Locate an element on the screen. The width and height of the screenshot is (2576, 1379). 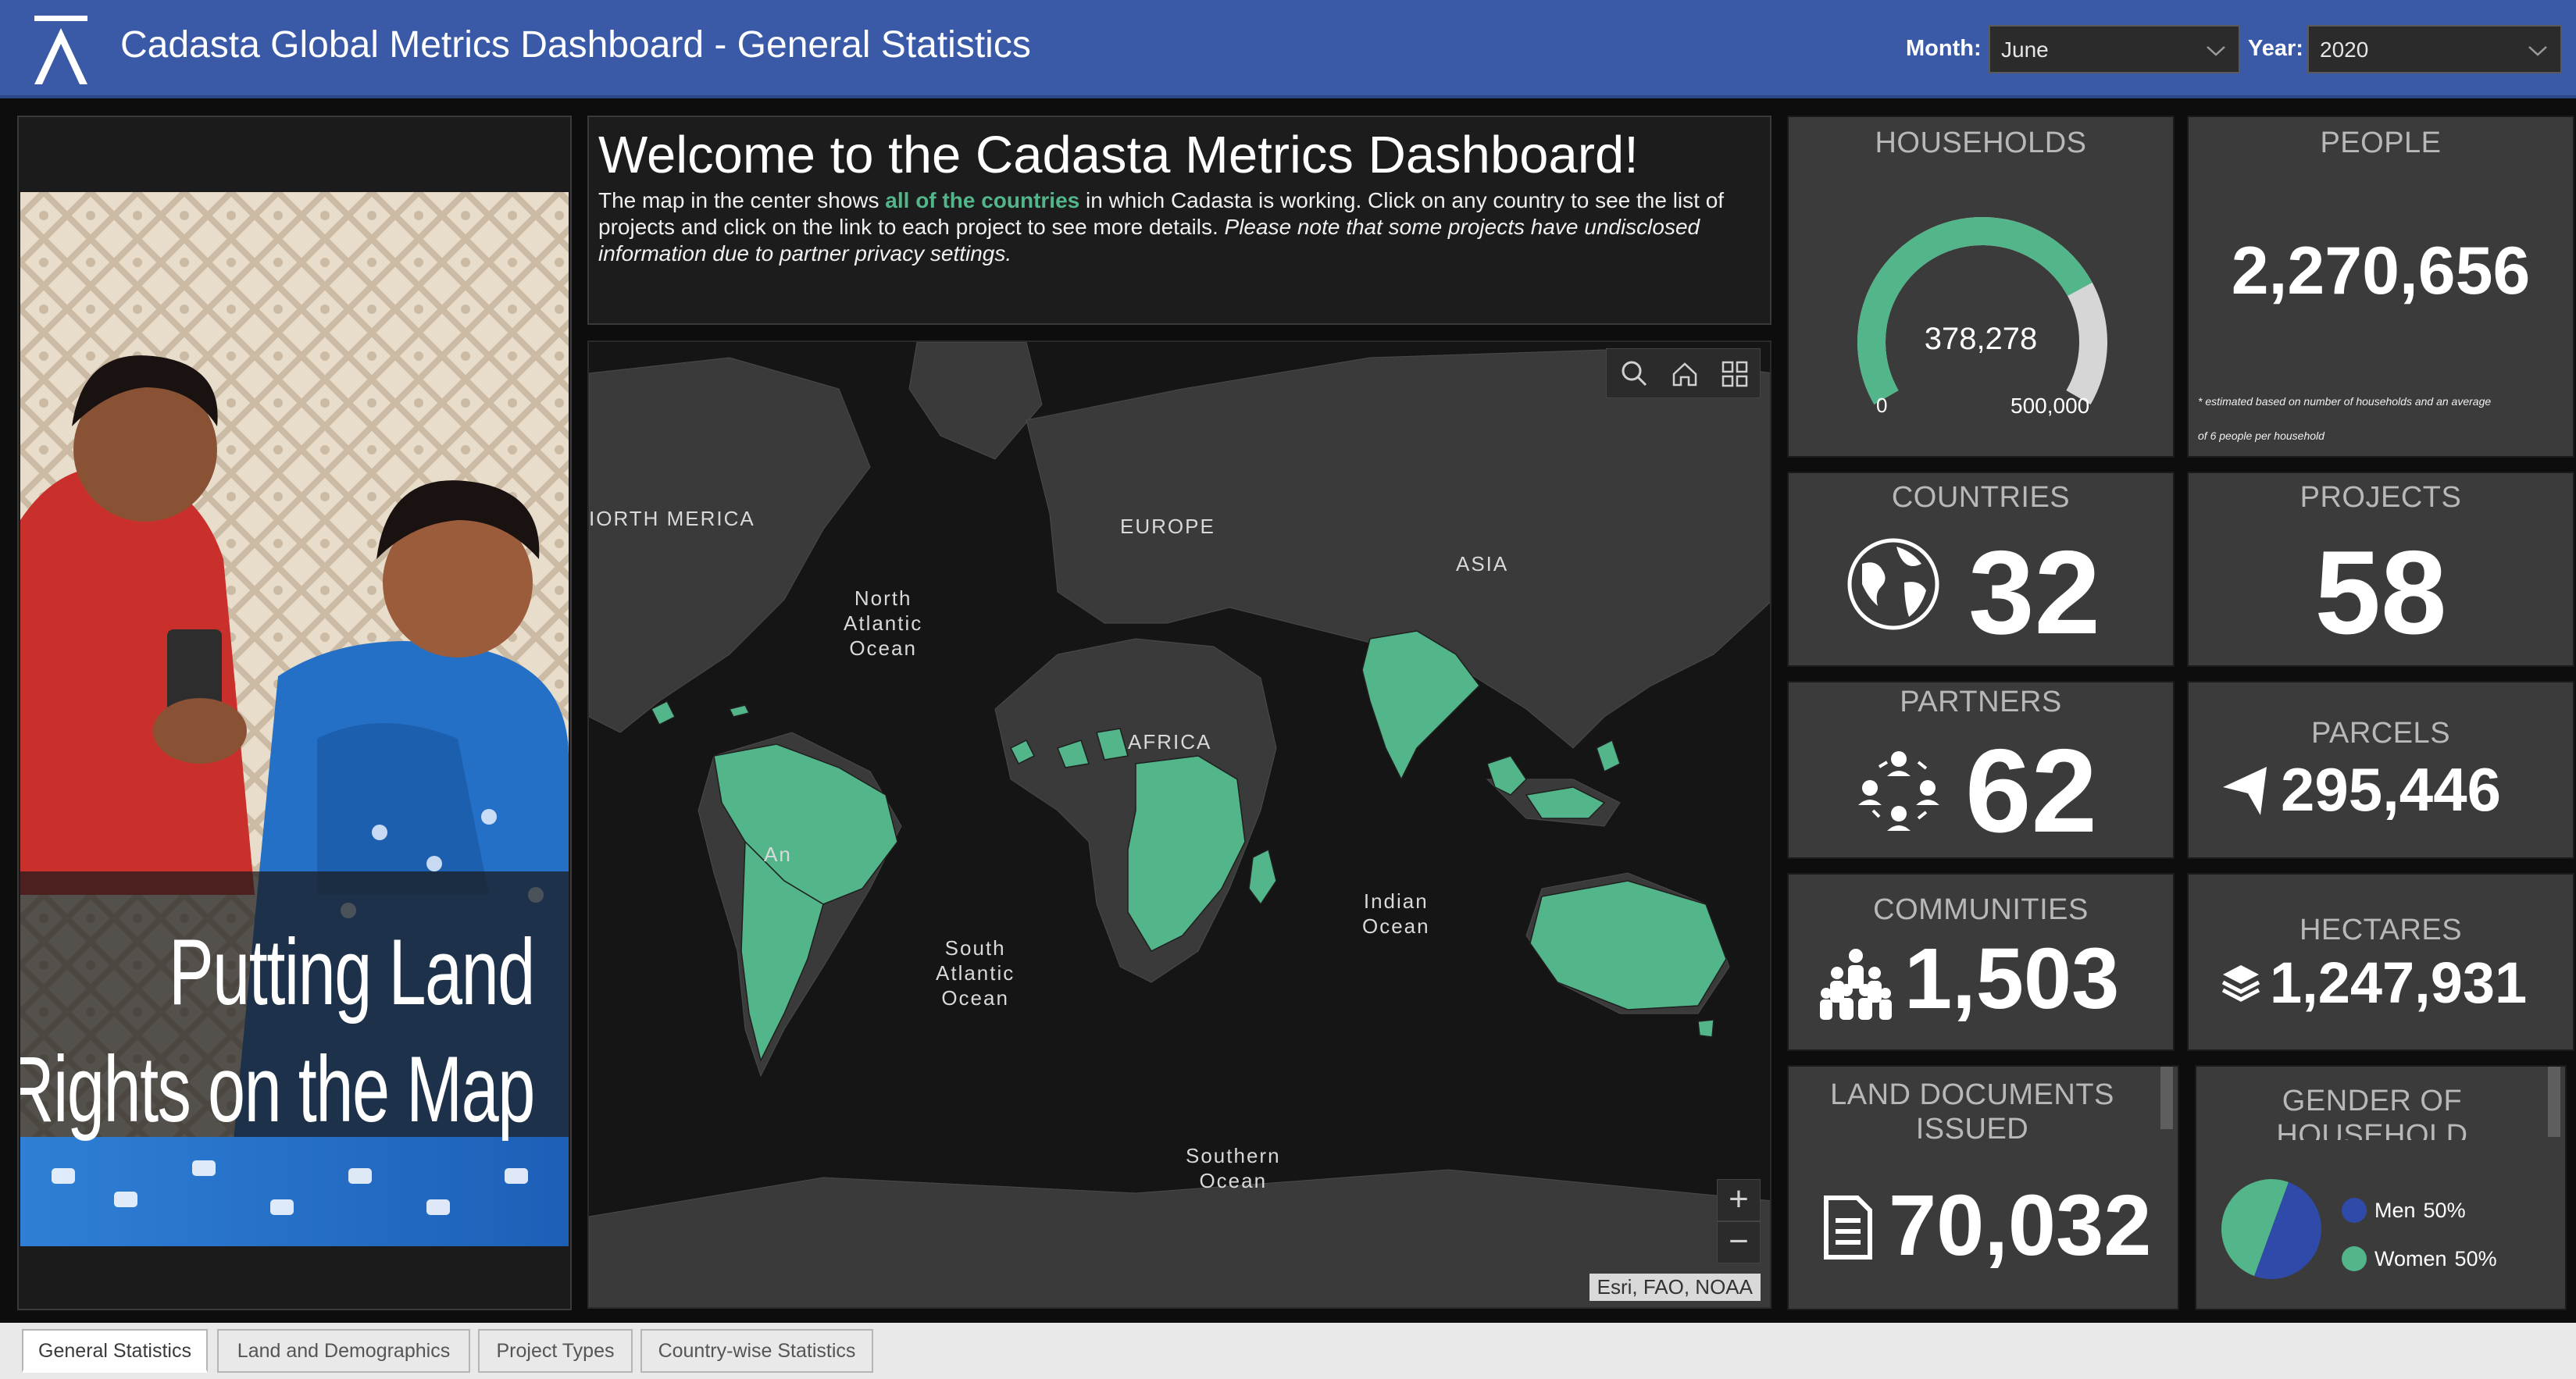
parcels-value: 295,446 is located at coordinates (2391, 789).